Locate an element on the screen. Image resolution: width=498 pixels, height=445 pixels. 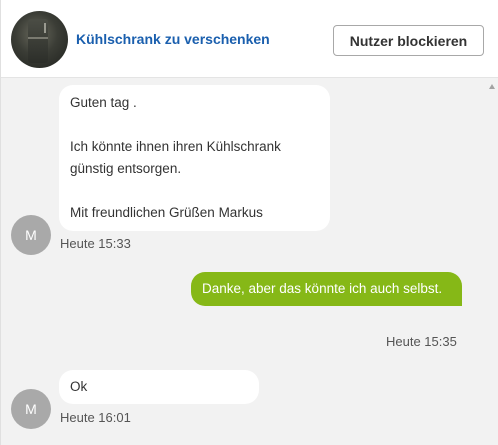
listing-thumbnail is located at coordinates (39, 39).